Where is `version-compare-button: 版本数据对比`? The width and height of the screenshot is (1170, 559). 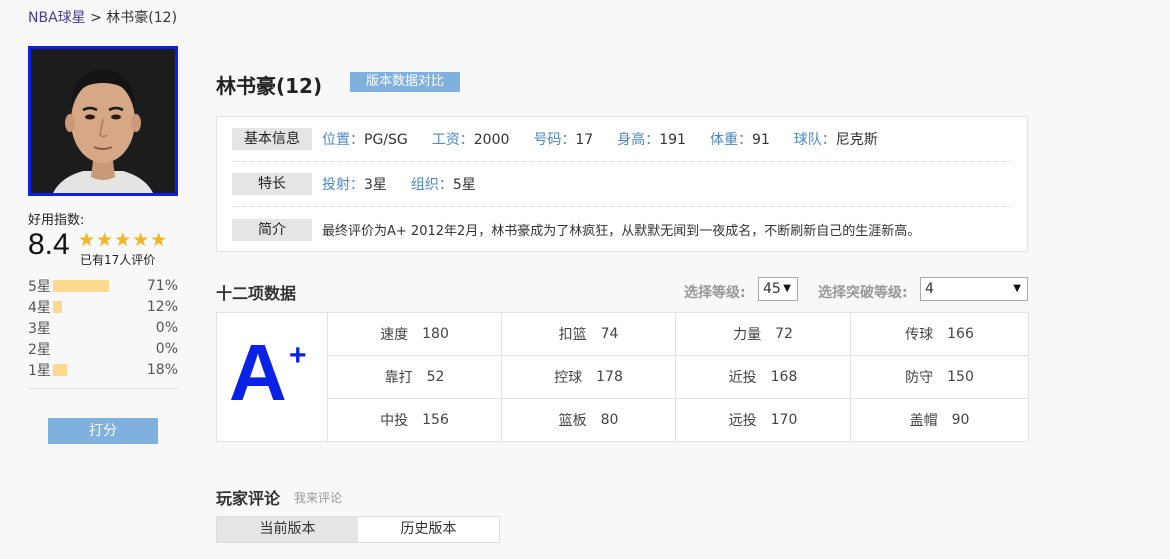 version-compare-button: 版本数据对比 is located at coordinates (405, 82).